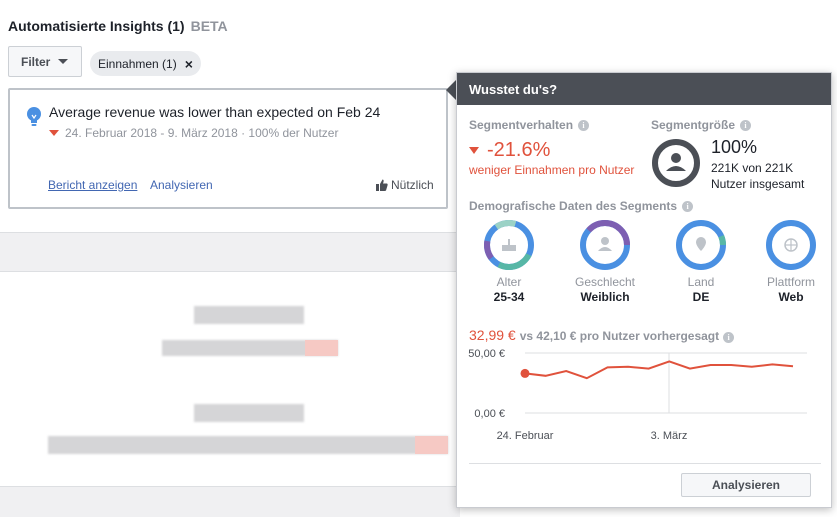  Describe the element at coordinates (605, 282) in the screenshot. I see `demo-gender-label: Geschlecht` at that location.